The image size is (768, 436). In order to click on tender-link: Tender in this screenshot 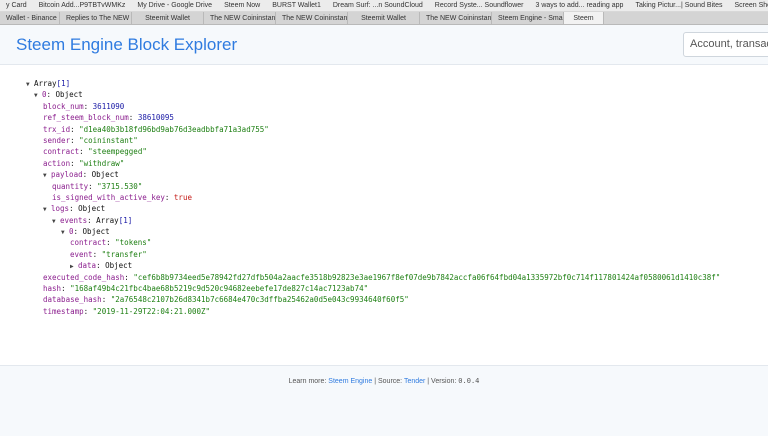, I will do `click(414, 381)`.